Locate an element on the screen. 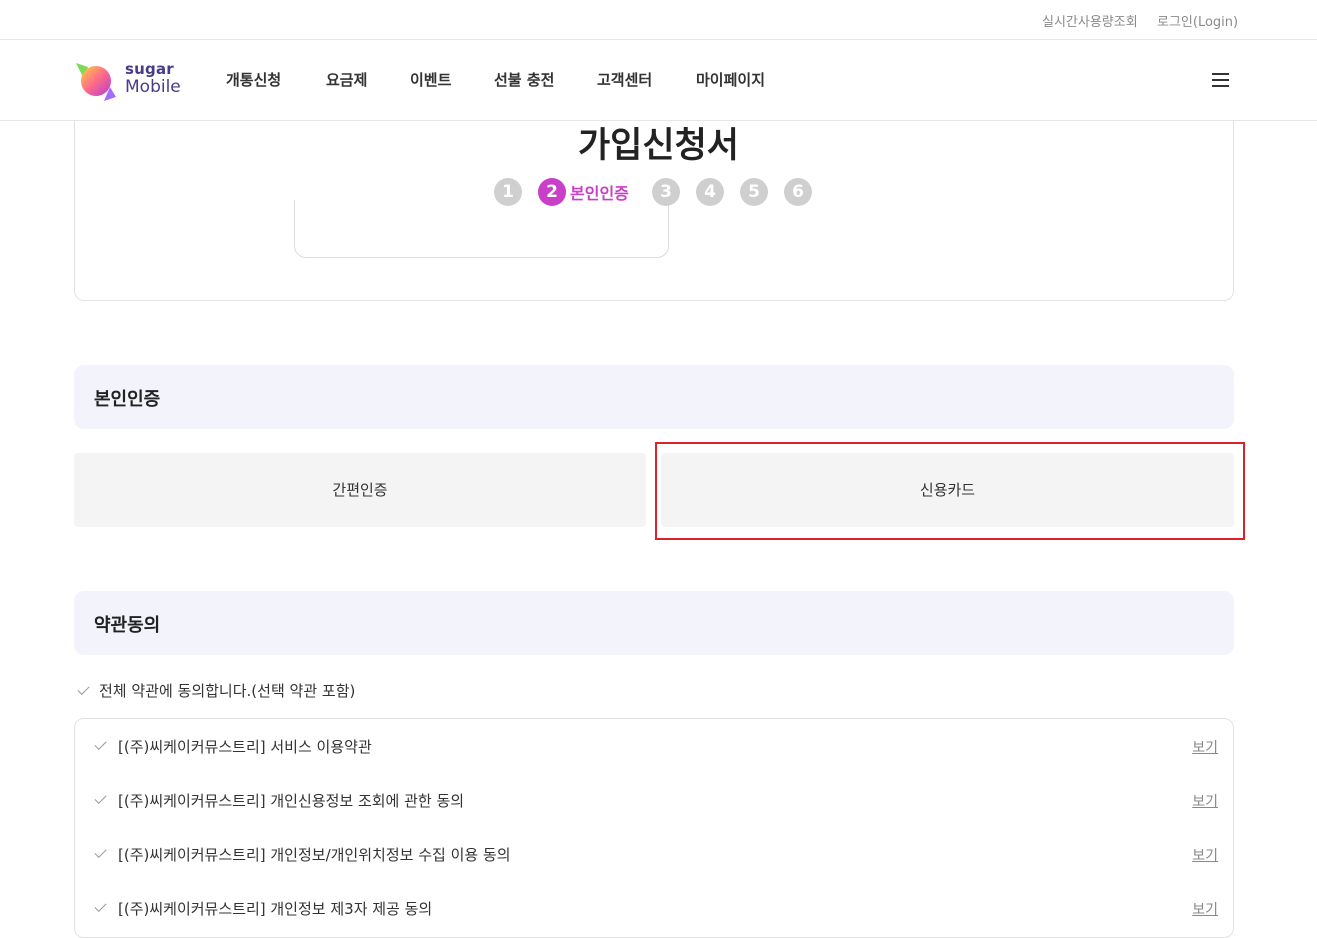 This screenshot has height=938, width=1317. logo-text-sugar: sugar is located at coordinates (149, 69).